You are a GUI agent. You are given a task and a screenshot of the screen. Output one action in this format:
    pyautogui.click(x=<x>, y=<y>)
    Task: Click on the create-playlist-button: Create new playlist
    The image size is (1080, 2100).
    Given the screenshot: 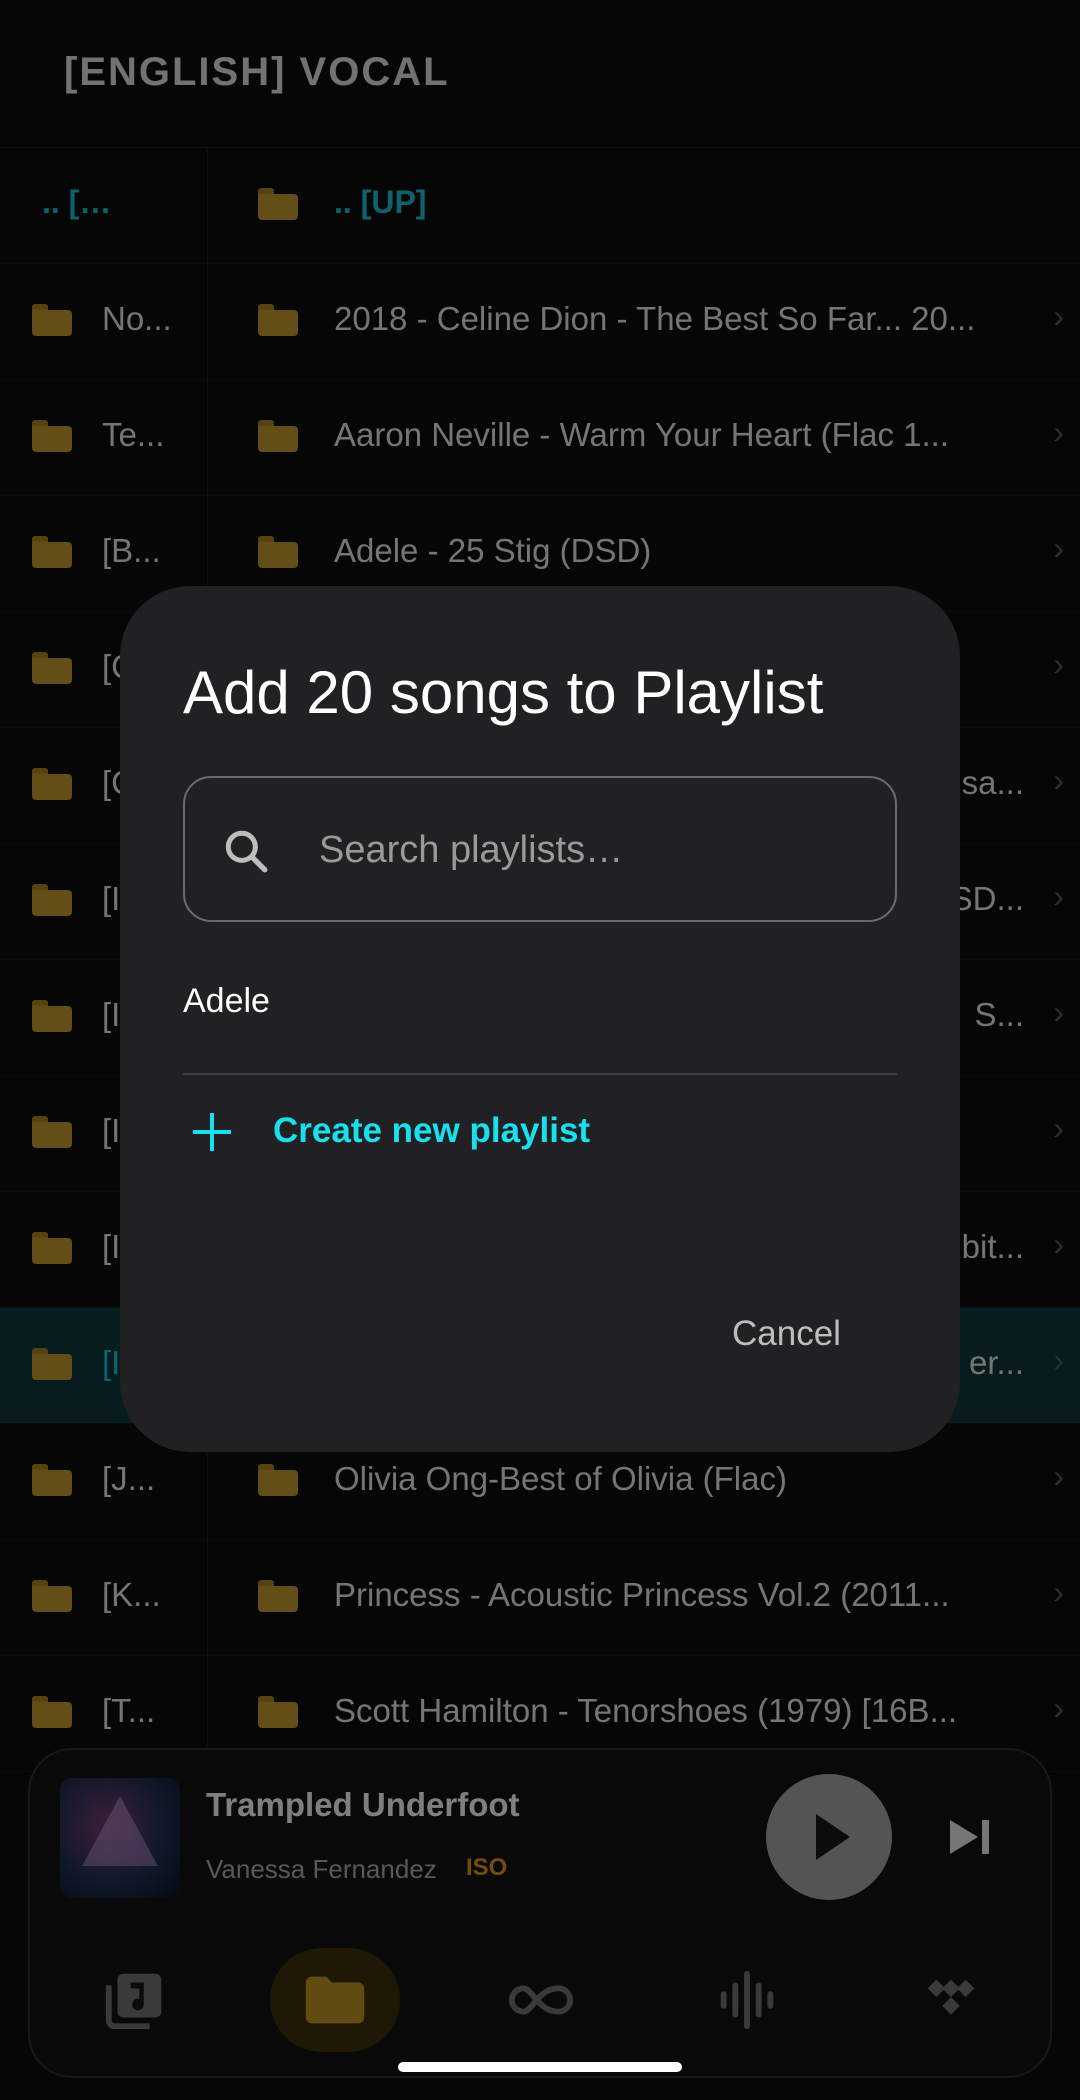 What is the action you would take?
    pyautogui.click(x=433, y=1134)
    